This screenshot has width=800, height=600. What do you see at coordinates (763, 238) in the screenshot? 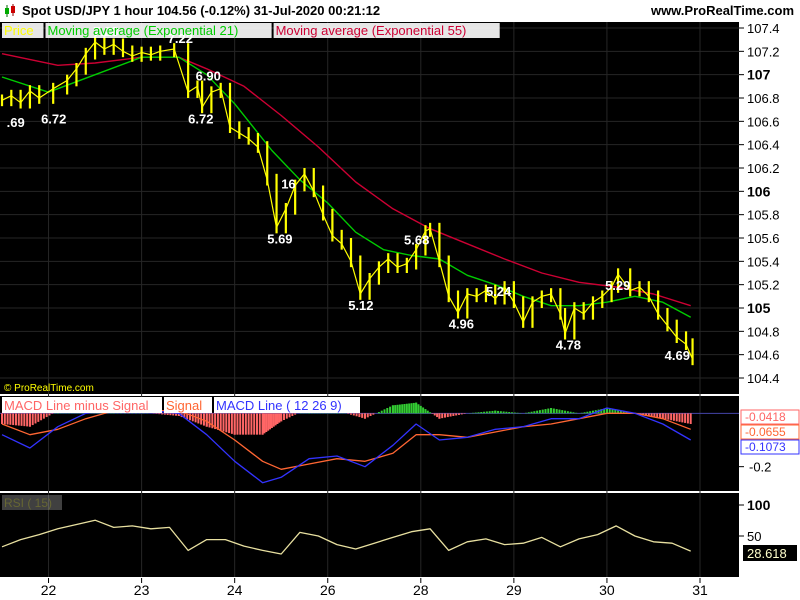
I see `price-y-tick-label: 105.6` at bounding box center [763, 238].